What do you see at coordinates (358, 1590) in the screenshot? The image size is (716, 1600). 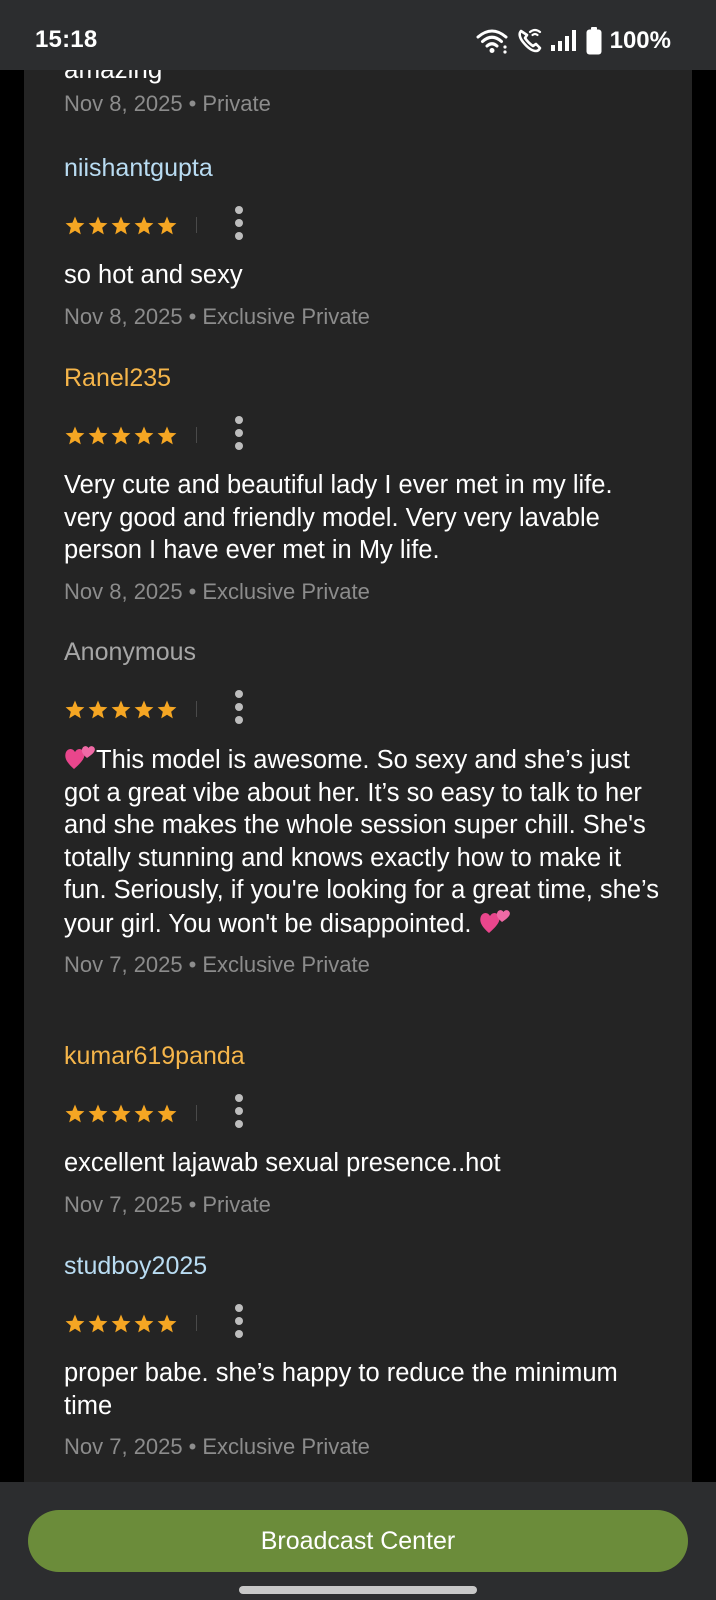 I see `gesture-handle` at bounding box center [358, 1590].